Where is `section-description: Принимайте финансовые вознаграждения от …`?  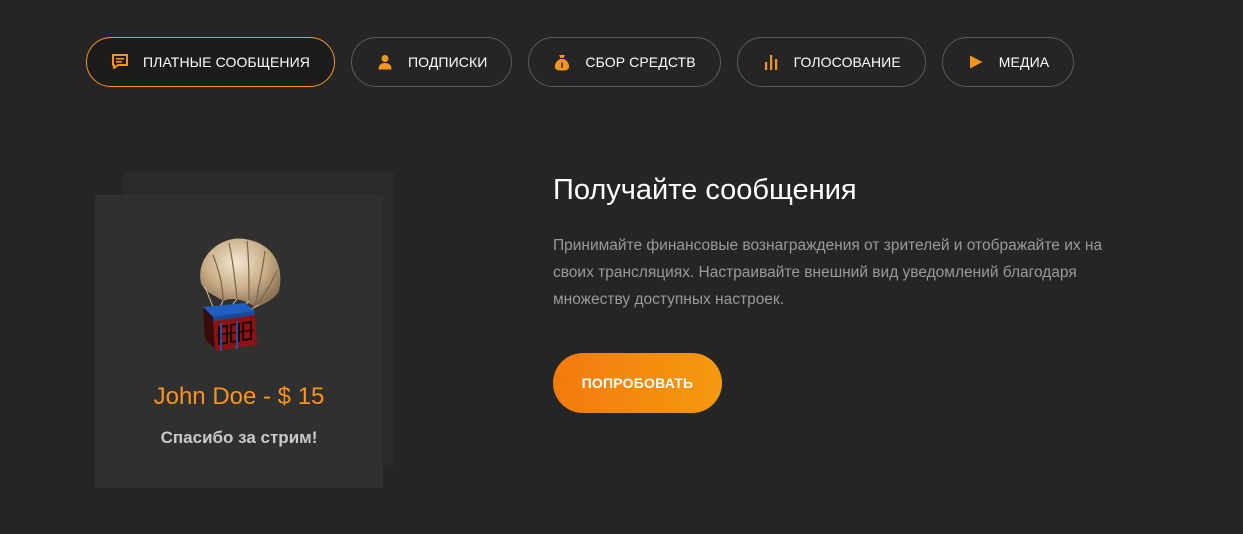 section-description: Принимайте финансовые вознаграждения от … is located at coordinates (828, 272).